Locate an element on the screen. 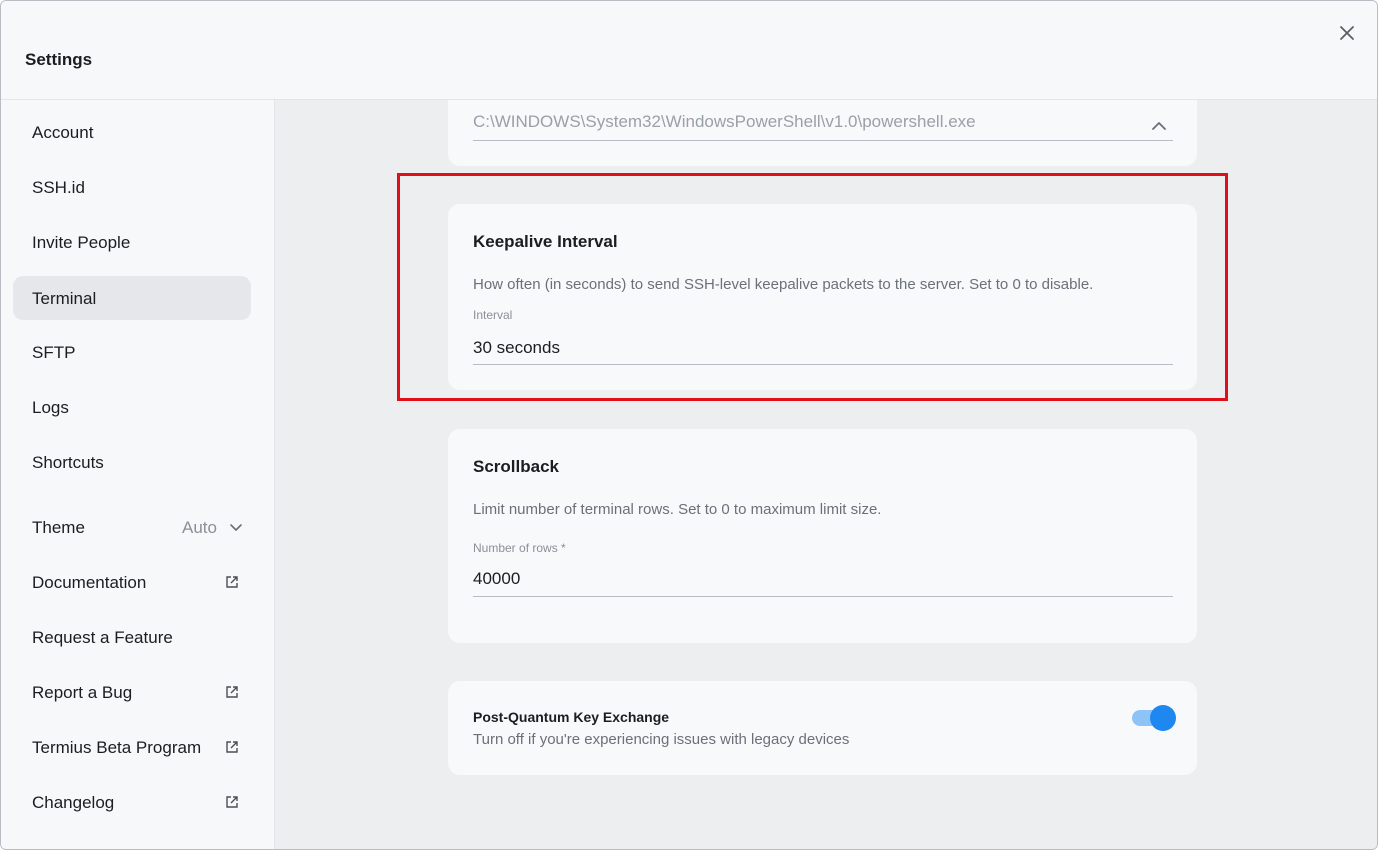 This screenshot has height=850, width=1378. sidebar-item-label: Invite People is located at coordinates (81, 242).